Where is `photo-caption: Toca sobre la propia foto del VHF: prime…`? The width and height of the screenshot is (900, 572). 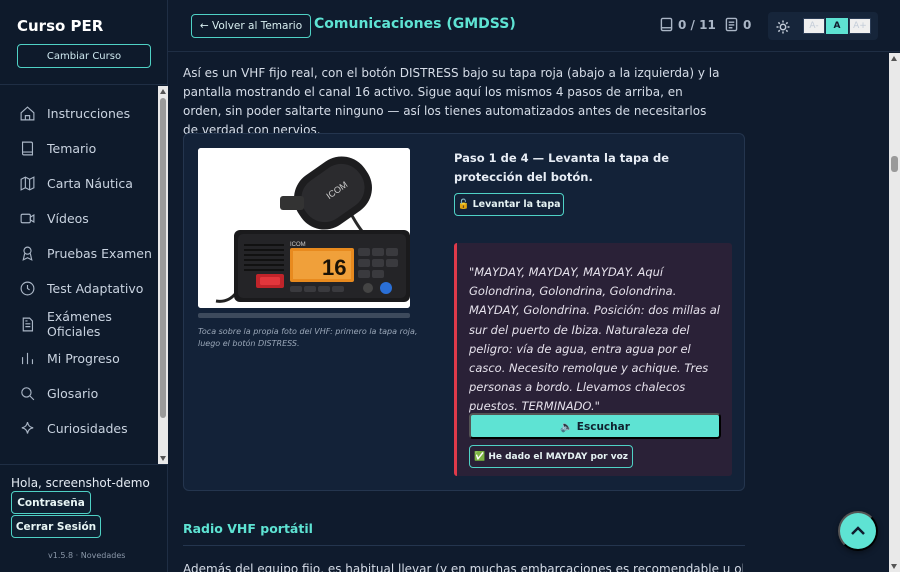 photo-caption: Toca sobre la propia foto del VHF: prime… is located at coordinates (308, 337).